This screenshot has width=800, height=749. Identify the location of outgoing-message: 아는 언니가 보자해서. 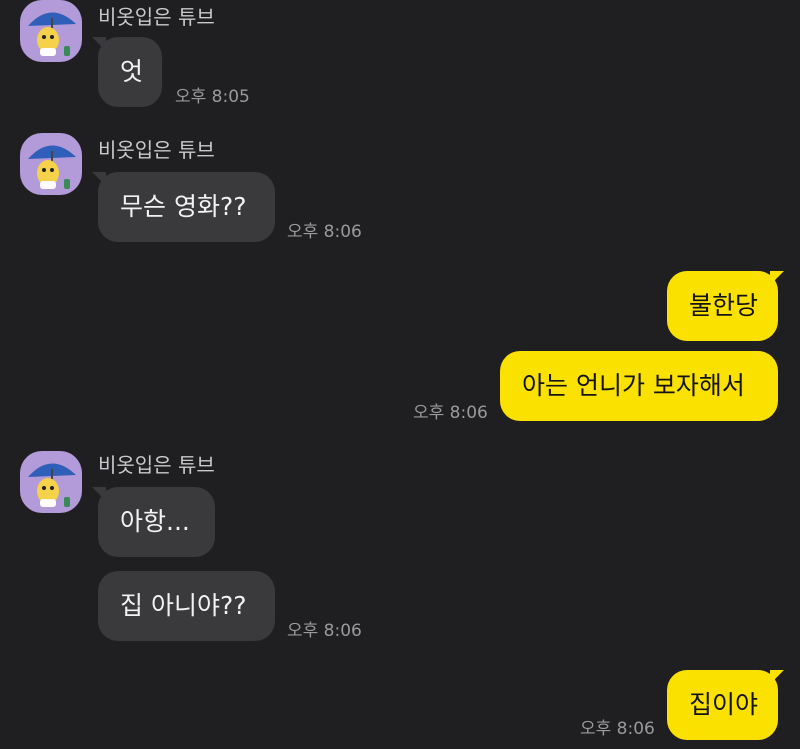
(639, 386).